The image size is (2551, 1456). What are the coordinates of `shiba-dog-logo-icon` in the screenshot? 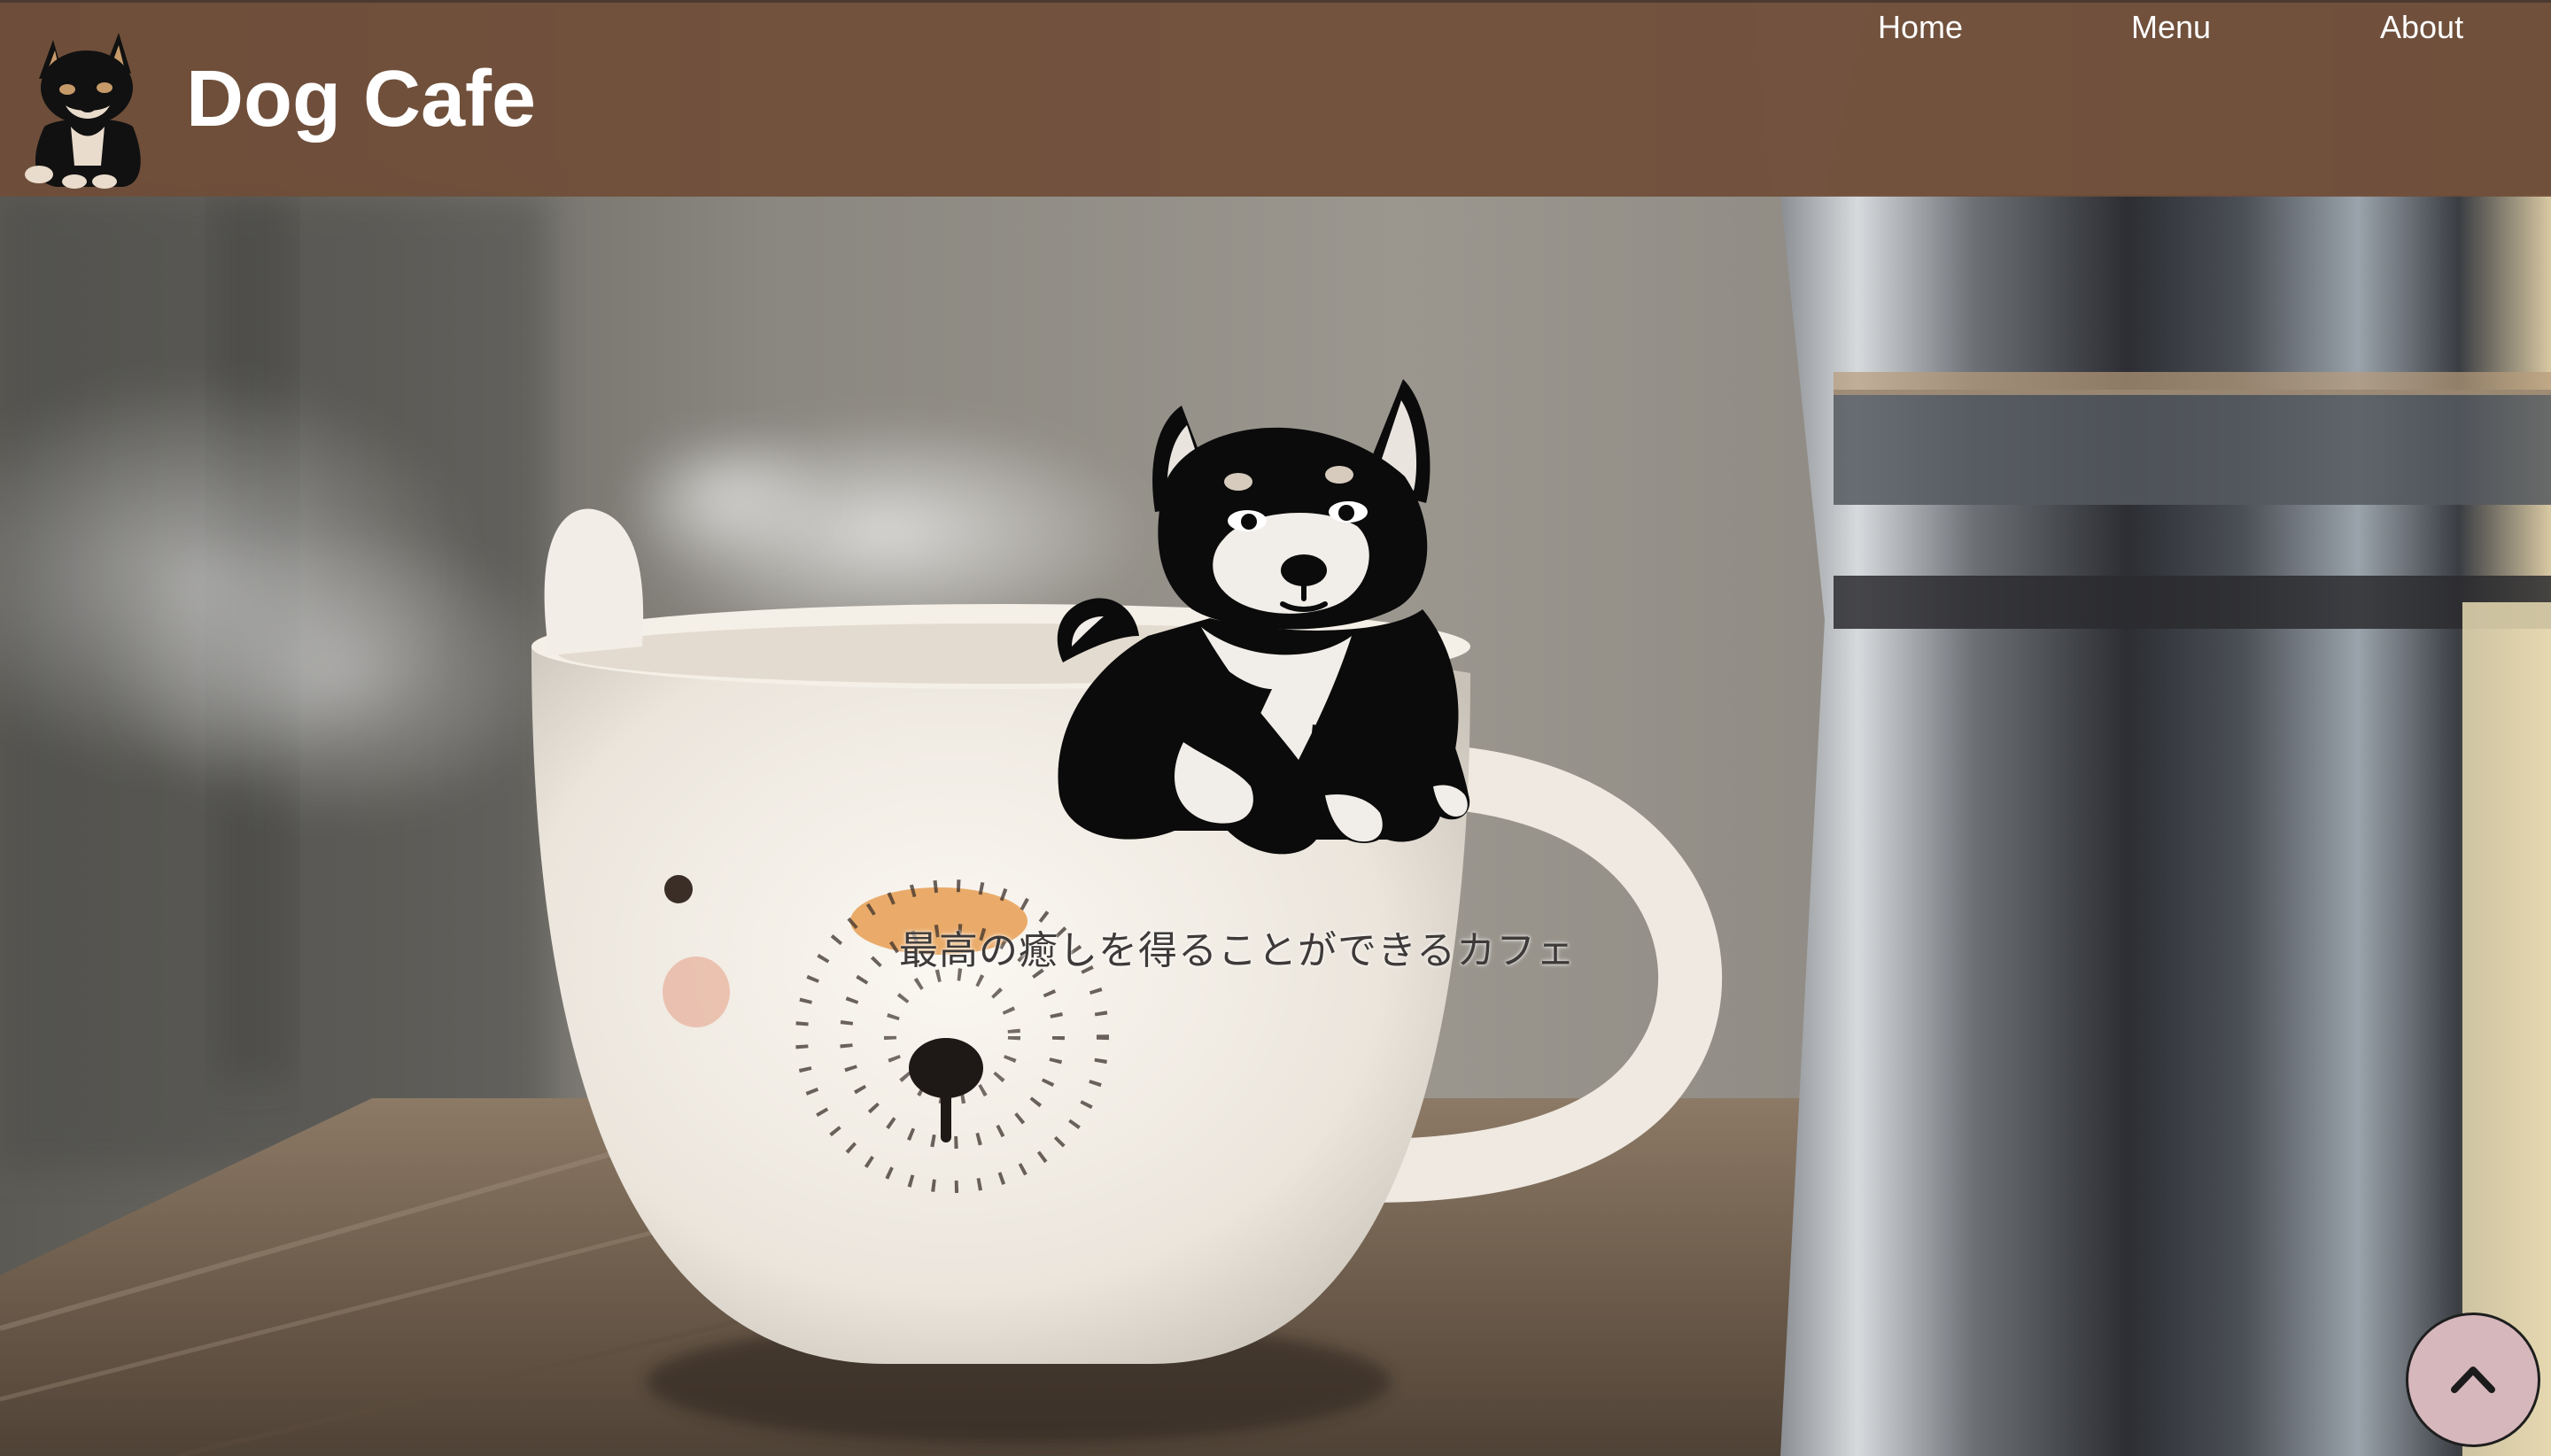 It's located at (88, 108).